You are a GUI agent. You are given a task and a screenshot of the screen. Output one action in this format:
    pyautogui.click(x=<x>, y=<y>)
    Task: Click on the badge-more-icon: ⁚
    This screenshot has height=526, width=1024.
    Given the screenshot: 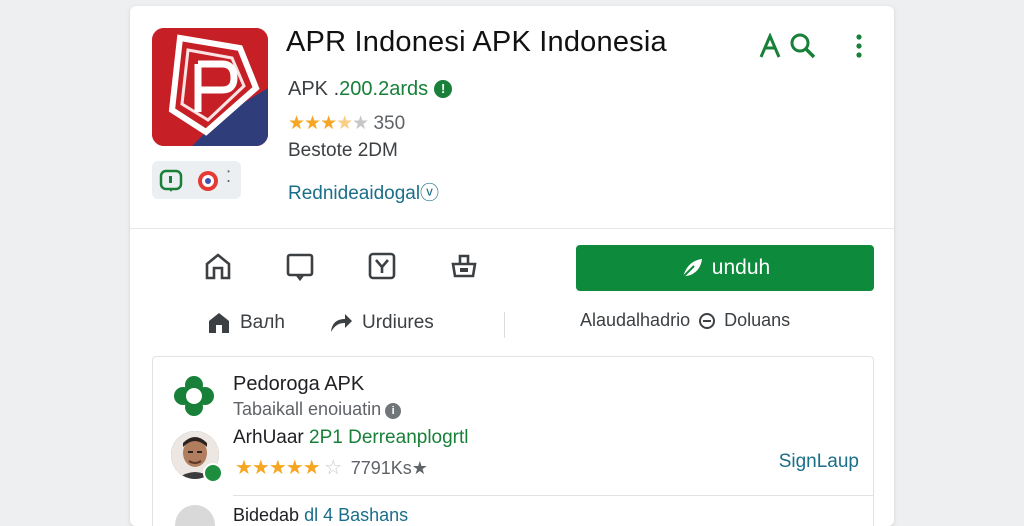 What is the action you would take?
    pyautogui.click(x=228, y=177)
    